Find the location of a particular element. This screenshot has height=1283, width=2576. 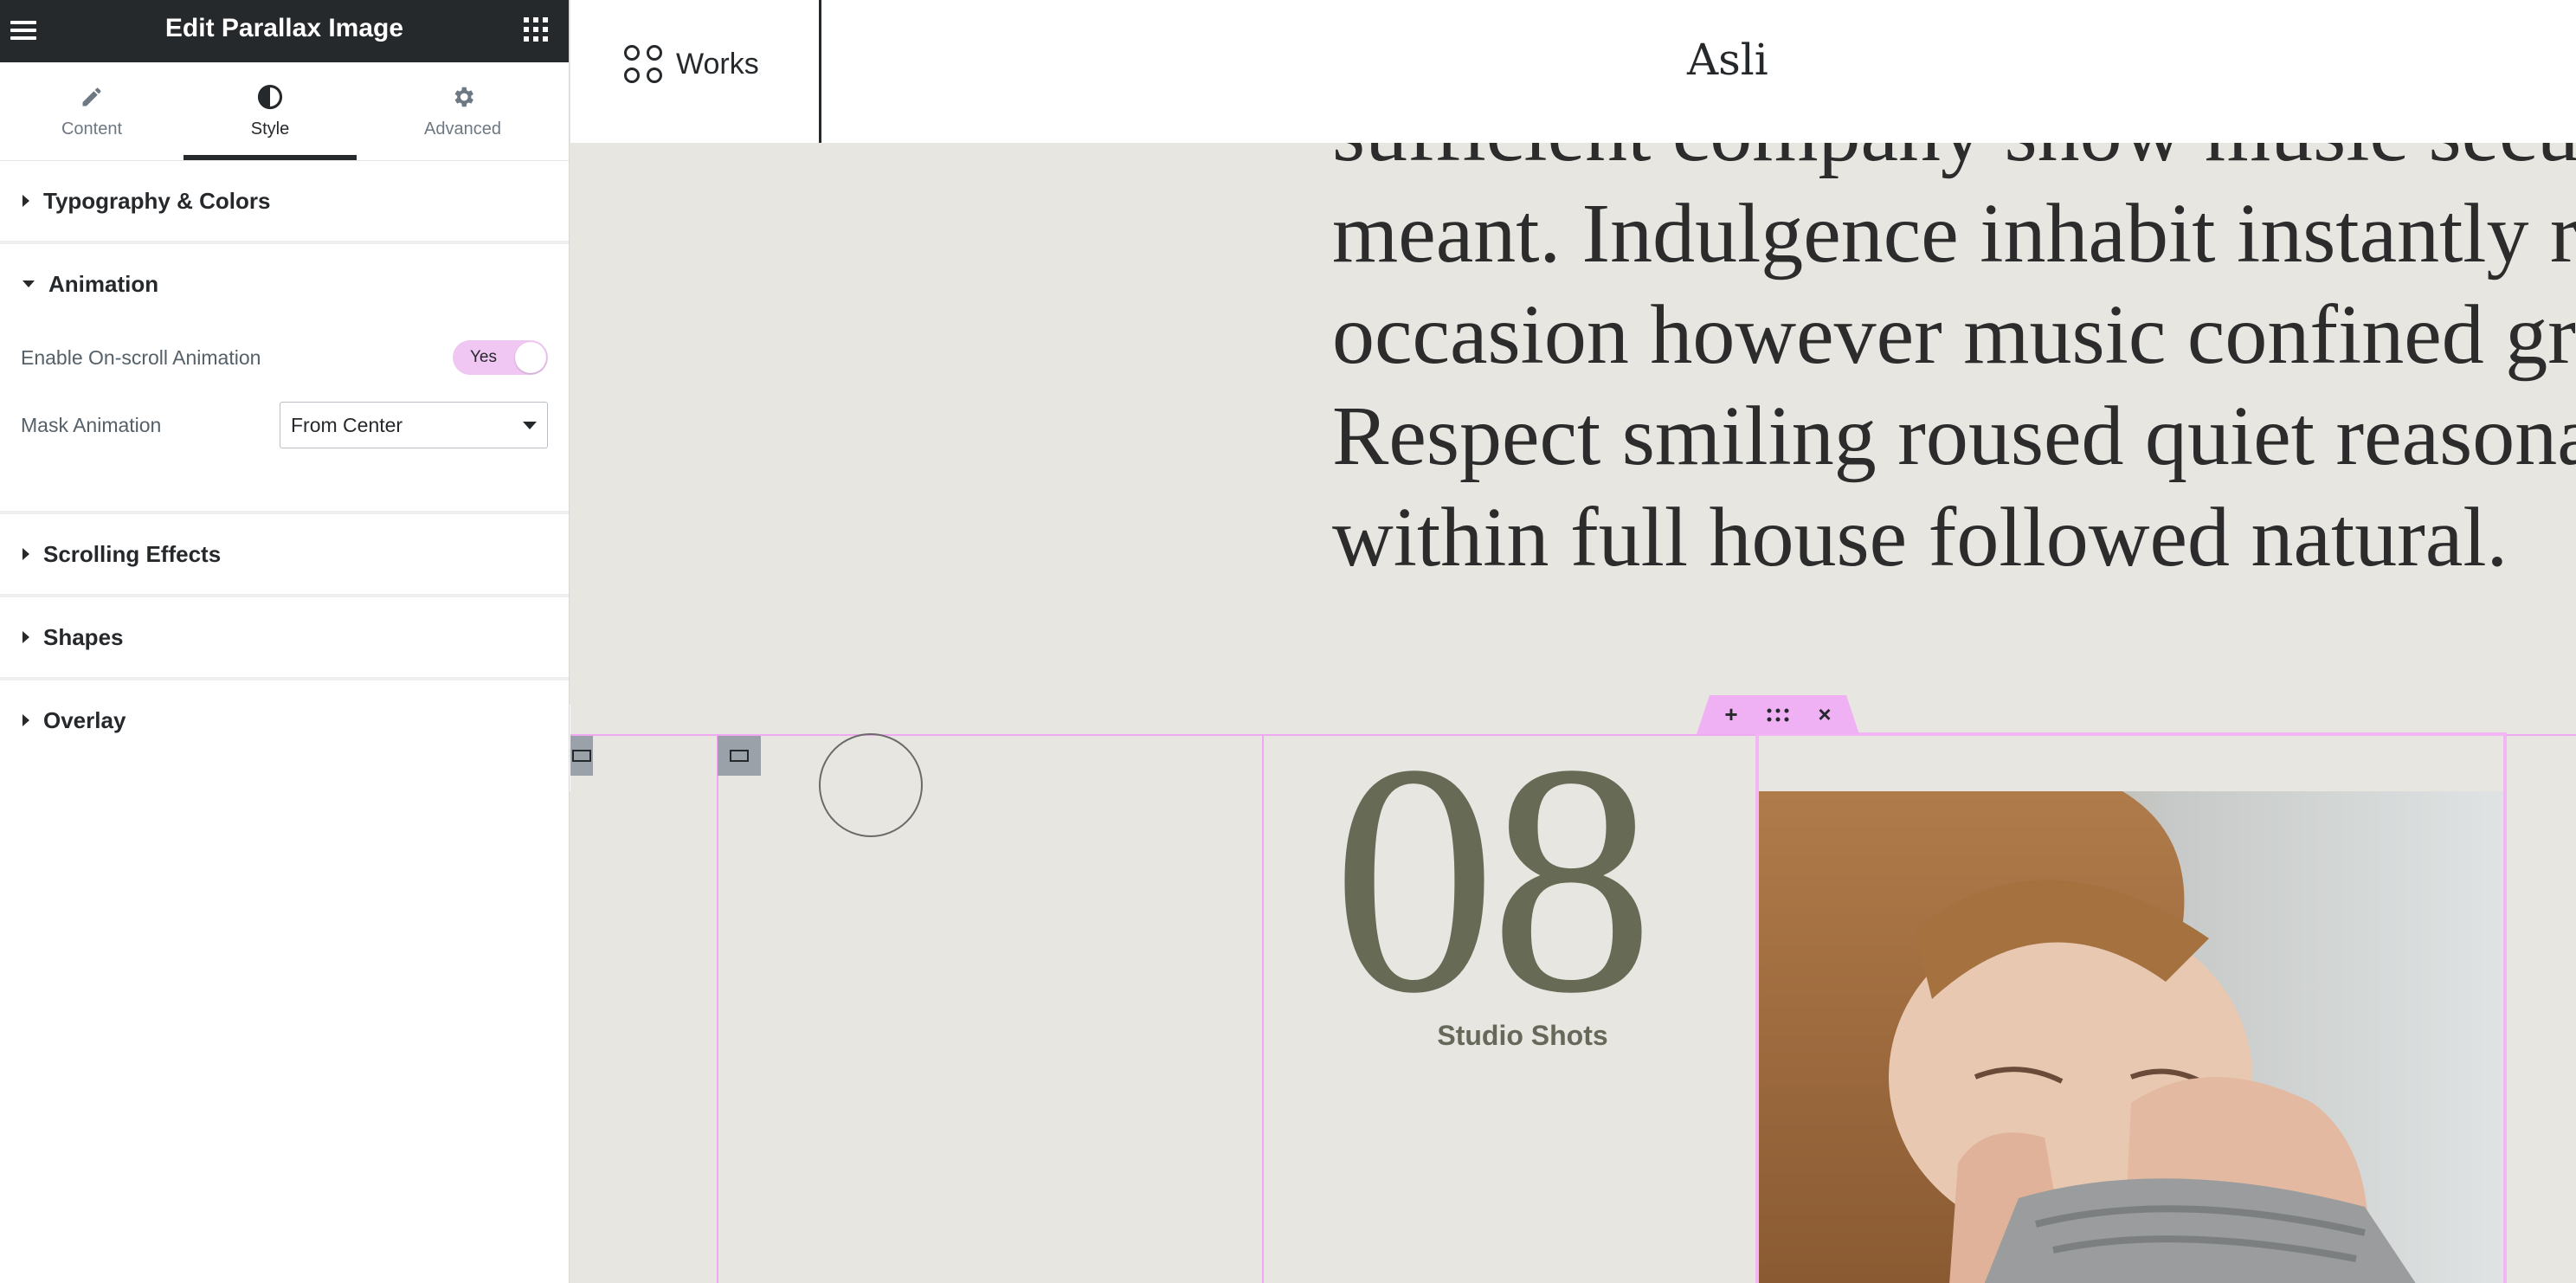

section-typography: Typography & Colors is located at coordinates (284, 203).